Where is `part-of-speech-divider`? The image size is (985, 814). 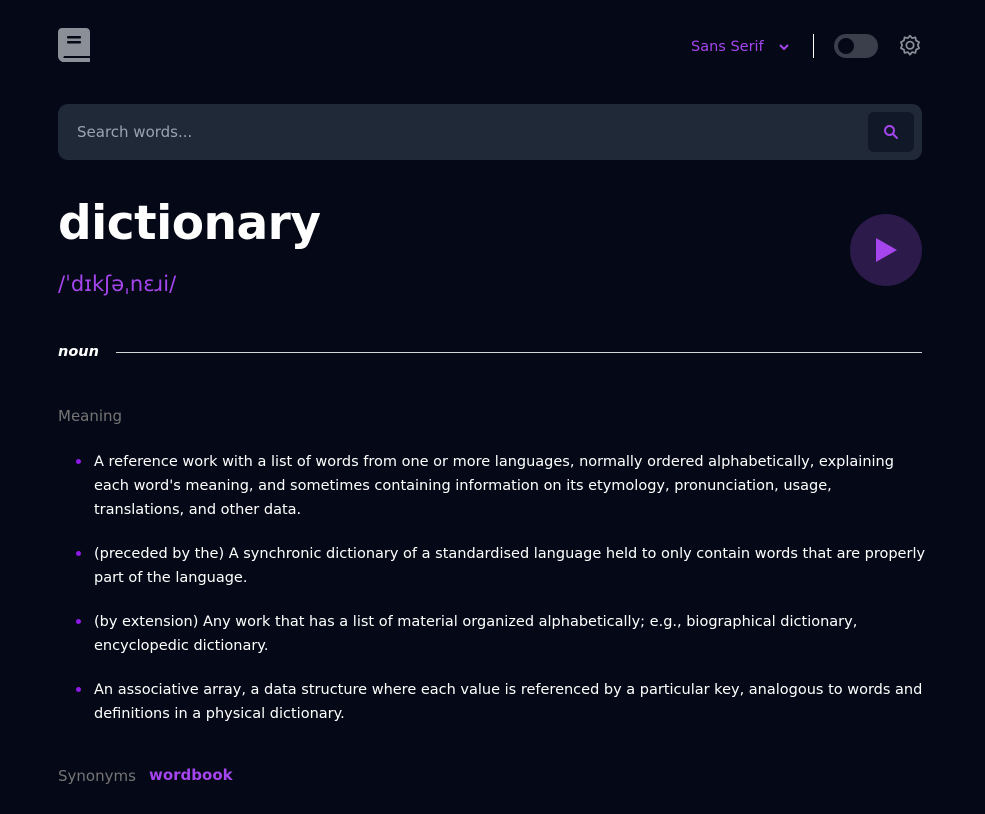
part-of-speech-divider is located at coordinates (519, 352).